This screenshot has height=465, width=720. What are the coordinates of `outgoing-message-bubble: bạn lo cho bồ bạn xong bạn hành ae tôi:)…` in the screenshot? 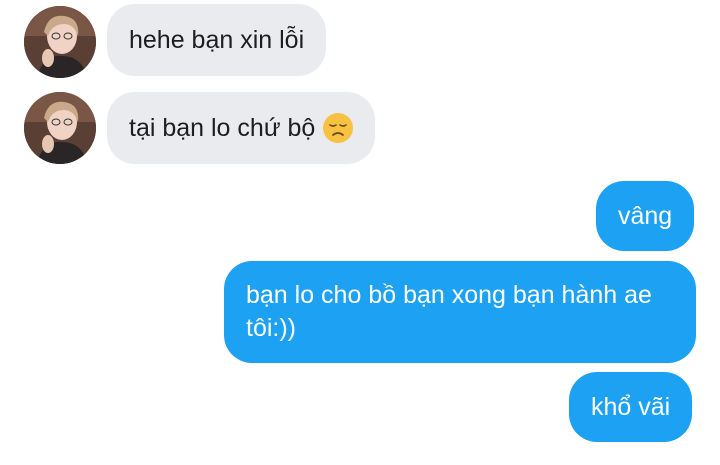 It's located at (460, 312).